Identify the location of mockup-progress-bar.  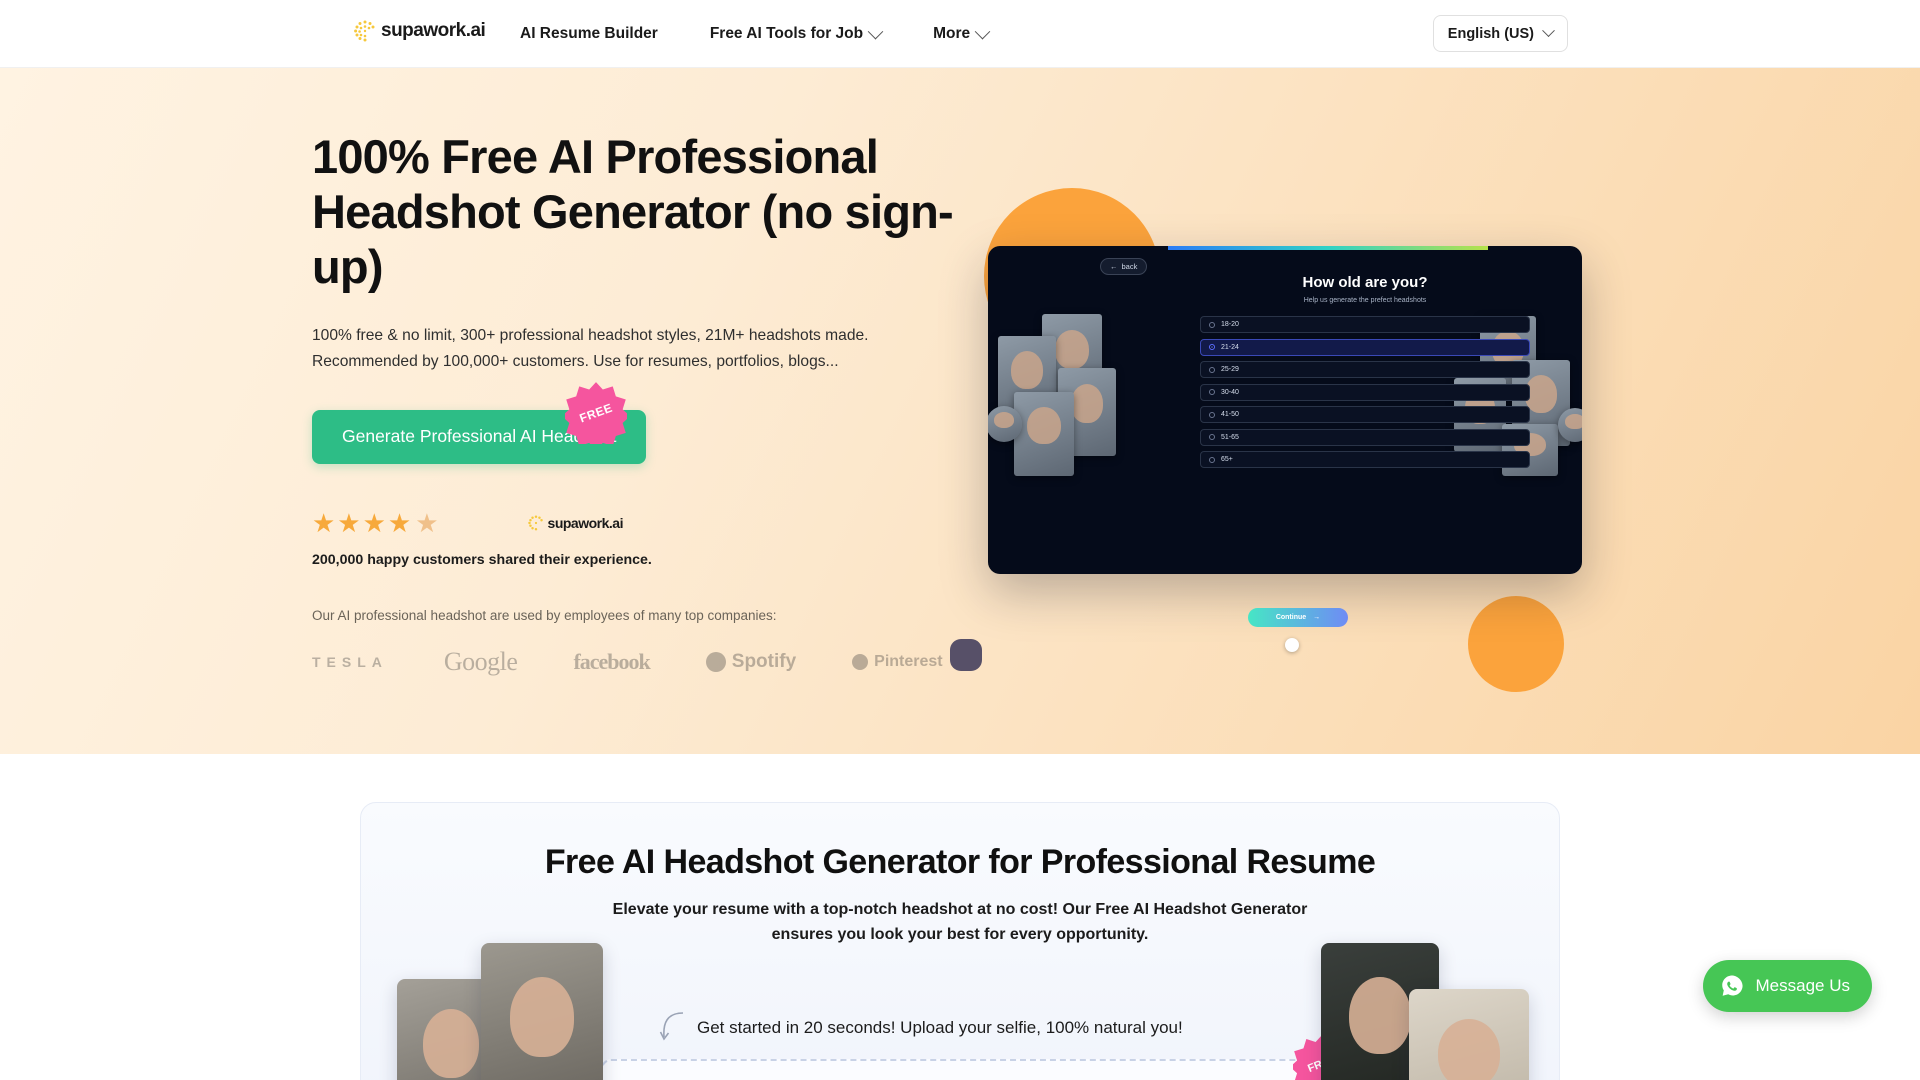
(1328, 248).